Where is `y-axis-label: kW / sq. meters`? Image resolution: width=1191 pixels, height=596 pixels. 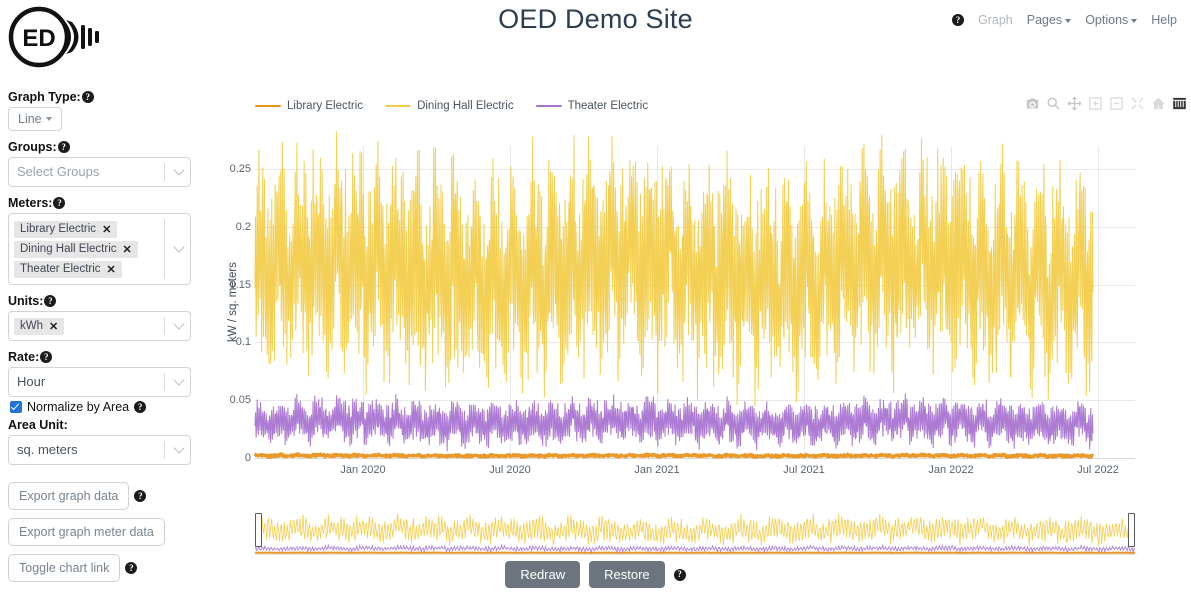
y-axis-label: kW / sq. meters is located at coordinates (233, 302).